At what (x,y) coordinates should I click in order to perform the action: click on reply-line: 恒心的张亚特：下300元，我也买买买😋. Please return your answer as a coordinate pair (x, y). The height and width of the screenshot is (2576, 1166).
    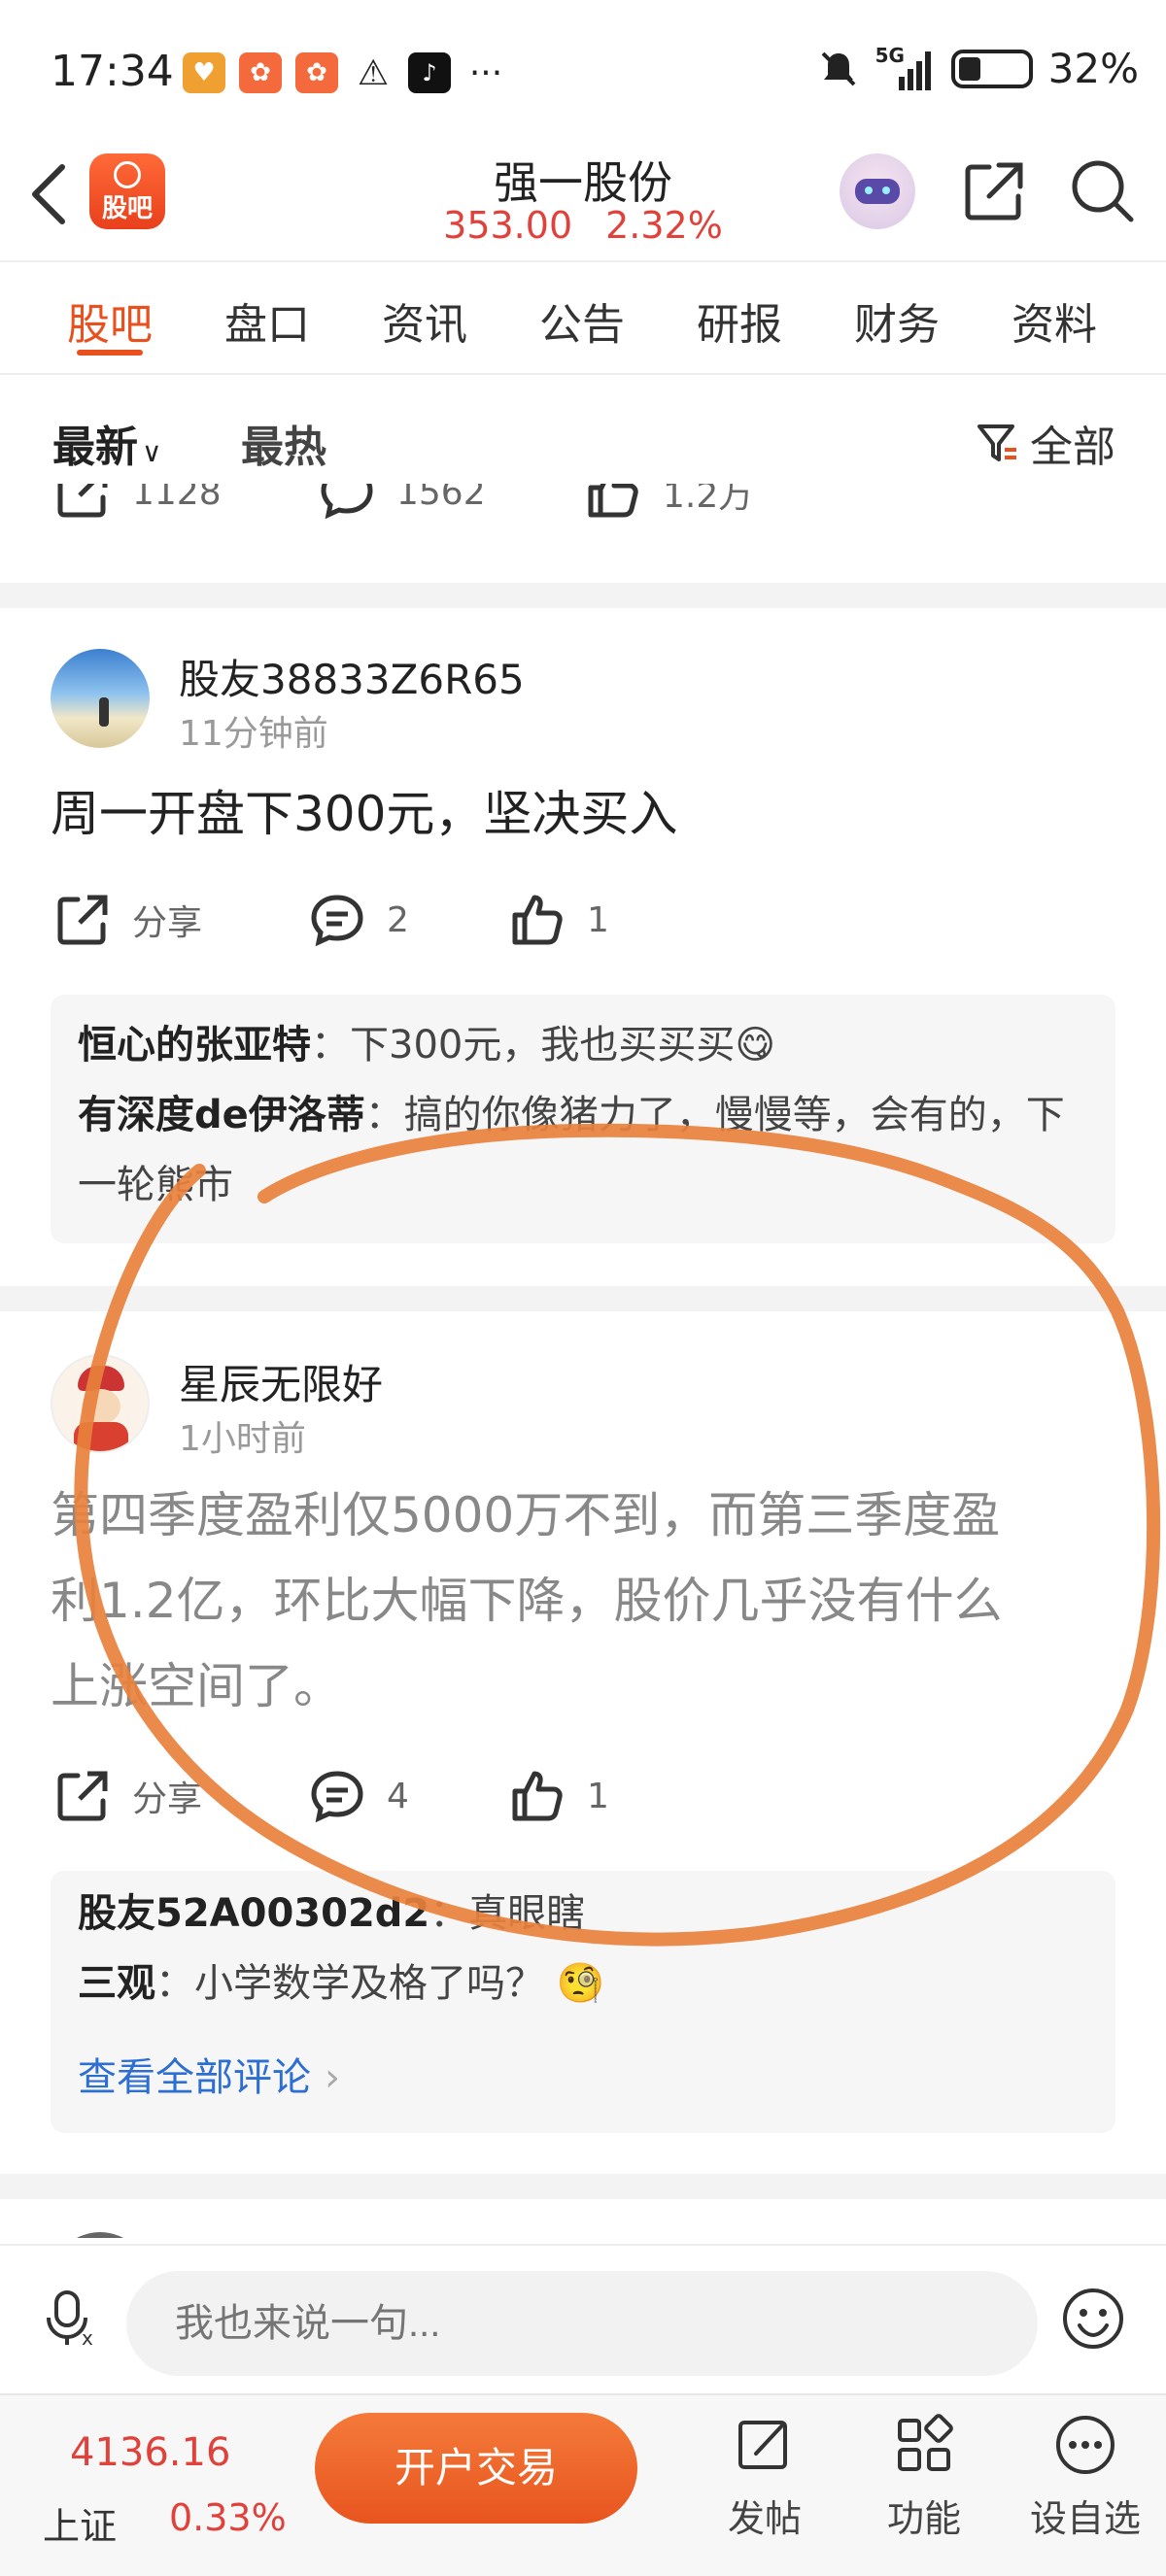
    Looking at the image, I should click on (583, 1045).